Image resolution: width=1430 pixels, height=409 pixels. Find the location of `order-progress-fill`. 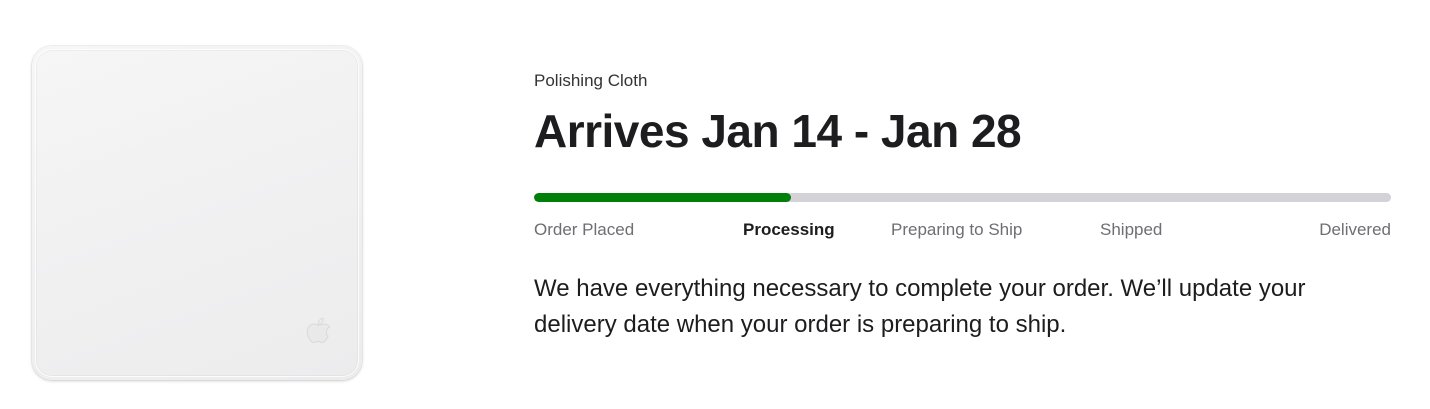

order-progress-fill is located at coordinates (663, 197).